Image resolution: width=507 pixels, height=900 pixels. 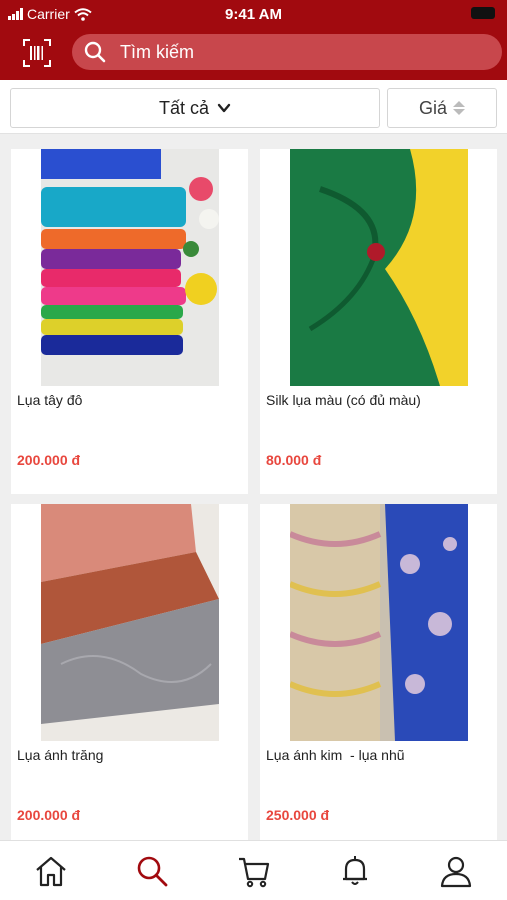 I want to click on bottom-tab-bar, so click(x=253, y=870).